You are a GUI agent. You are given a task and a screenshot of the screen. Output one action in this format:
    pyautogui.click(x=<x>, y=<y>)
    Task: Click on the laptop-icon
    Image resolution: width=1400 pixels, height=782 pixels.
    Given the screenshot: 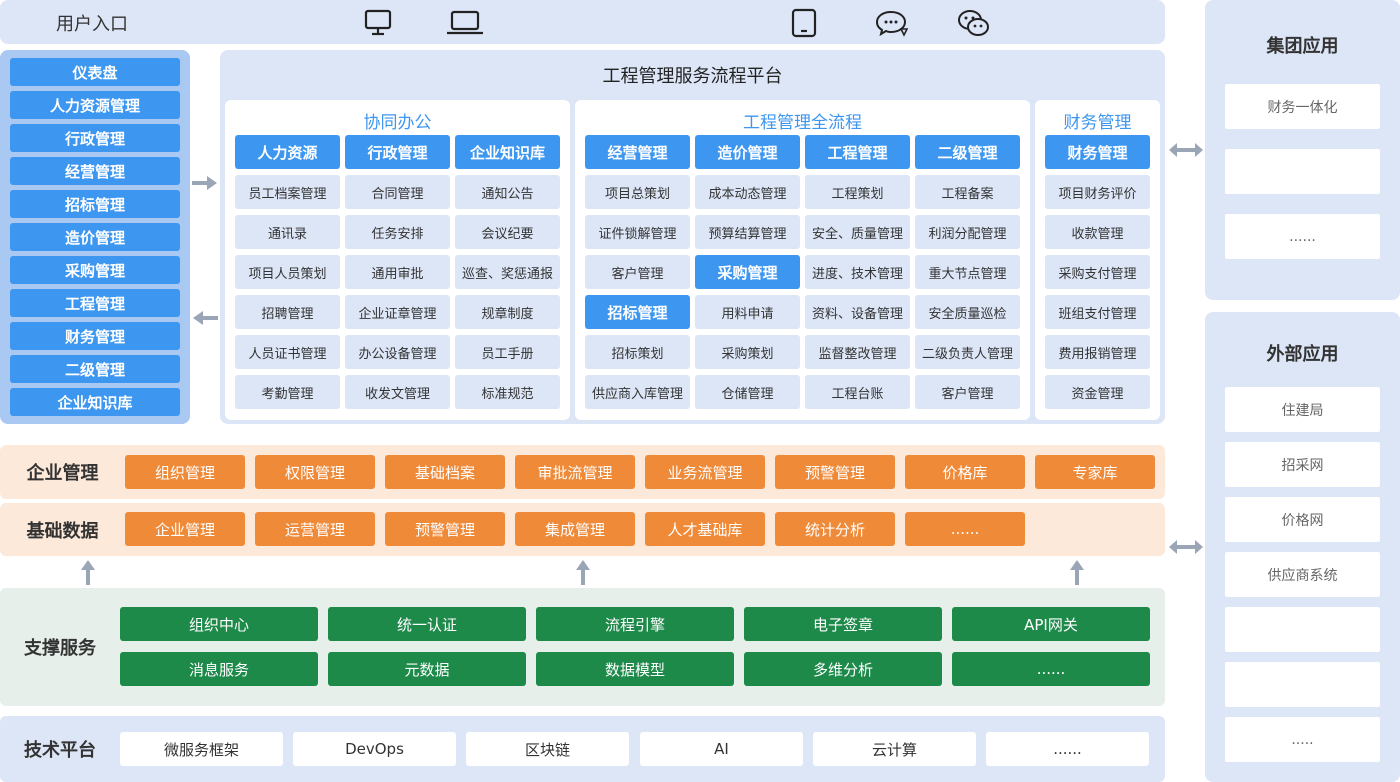 What is the action you would take?
    pyautogui.click(x=465, y=23)
    